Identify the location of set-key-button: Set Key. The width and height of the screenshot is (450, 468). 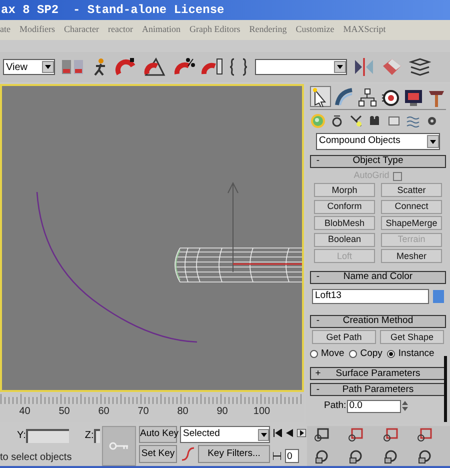
(158, 454).